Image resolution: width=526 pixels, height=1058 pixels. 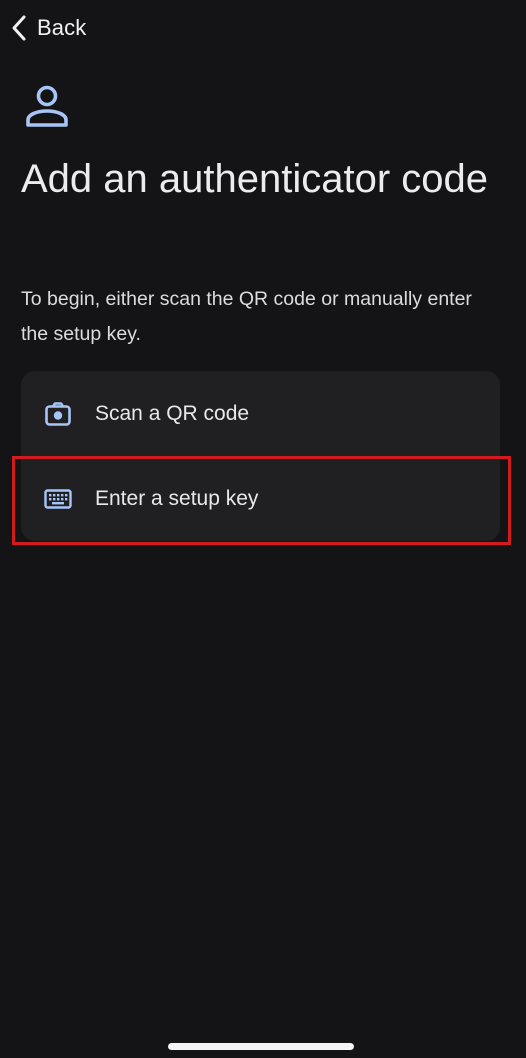 I want to click on person-icon, so click(x=47, y=106).